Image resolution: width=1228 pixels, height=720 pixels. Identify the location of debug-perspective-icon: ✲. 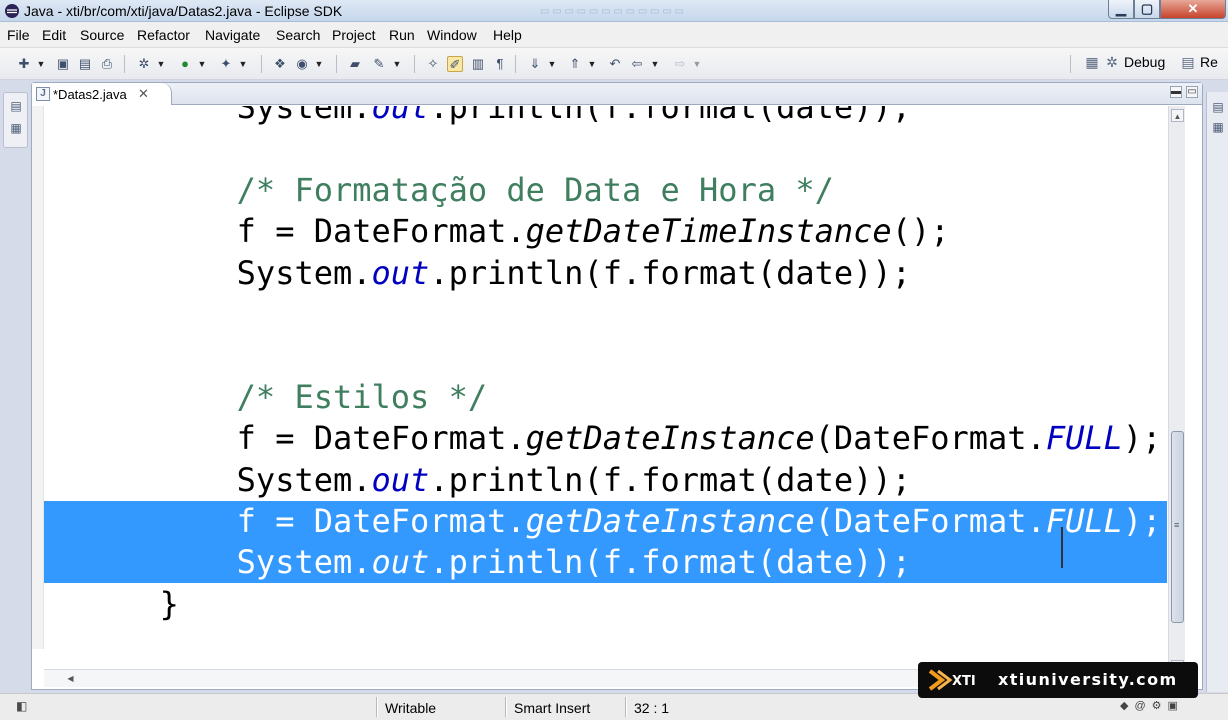
(1112, 62).